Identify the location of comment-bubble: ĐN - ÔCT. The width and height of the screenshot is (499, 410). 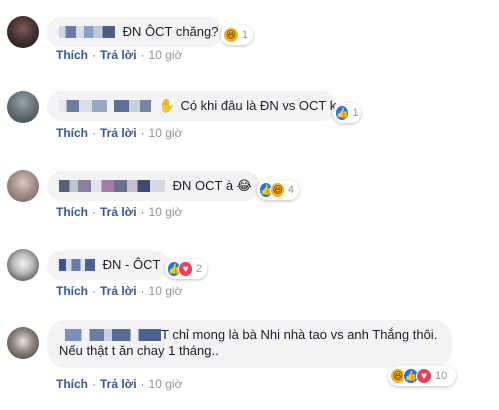
(108, 265).